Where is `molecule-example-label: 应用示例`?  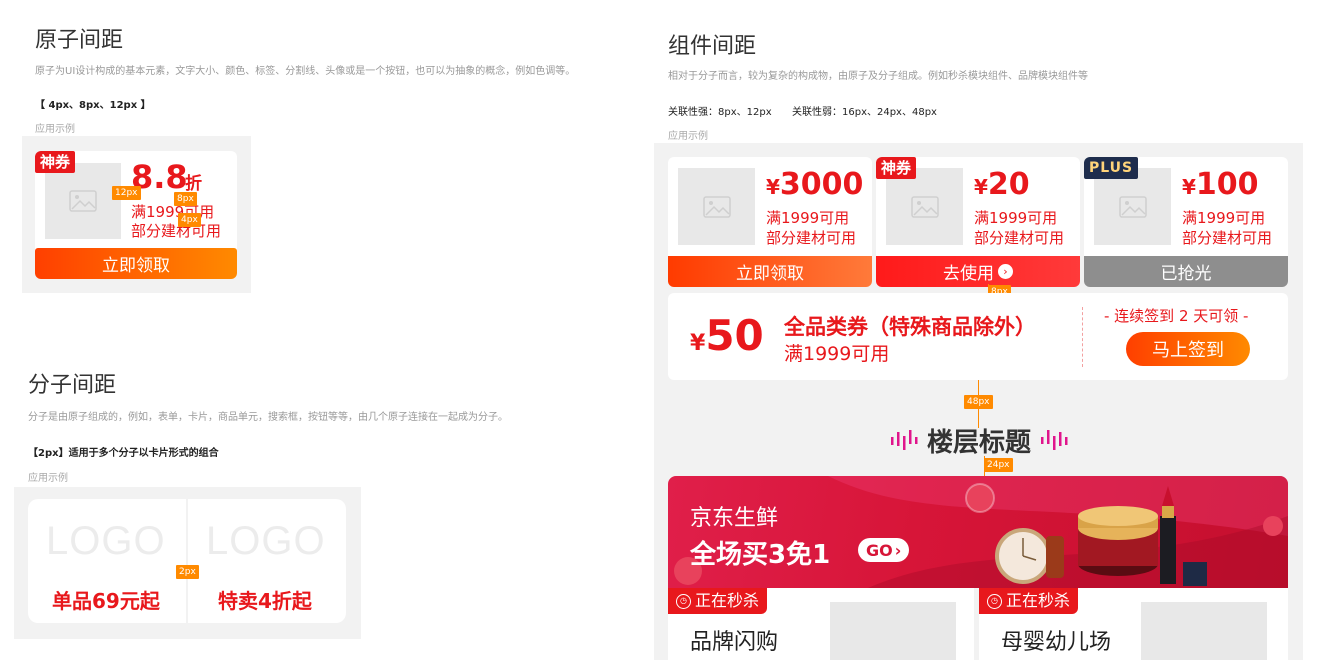 molecule-example-label: 应用示例 is located at coordinates (48, 478).